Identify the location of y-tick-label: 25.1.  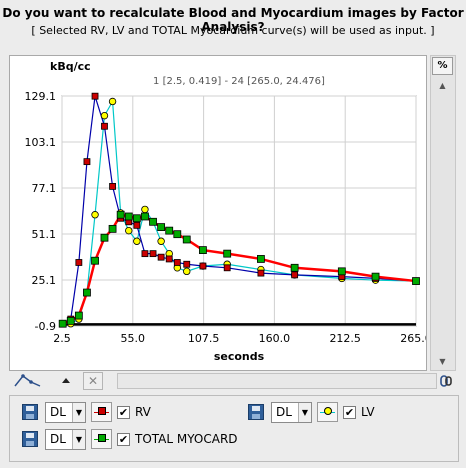
(44, 280).